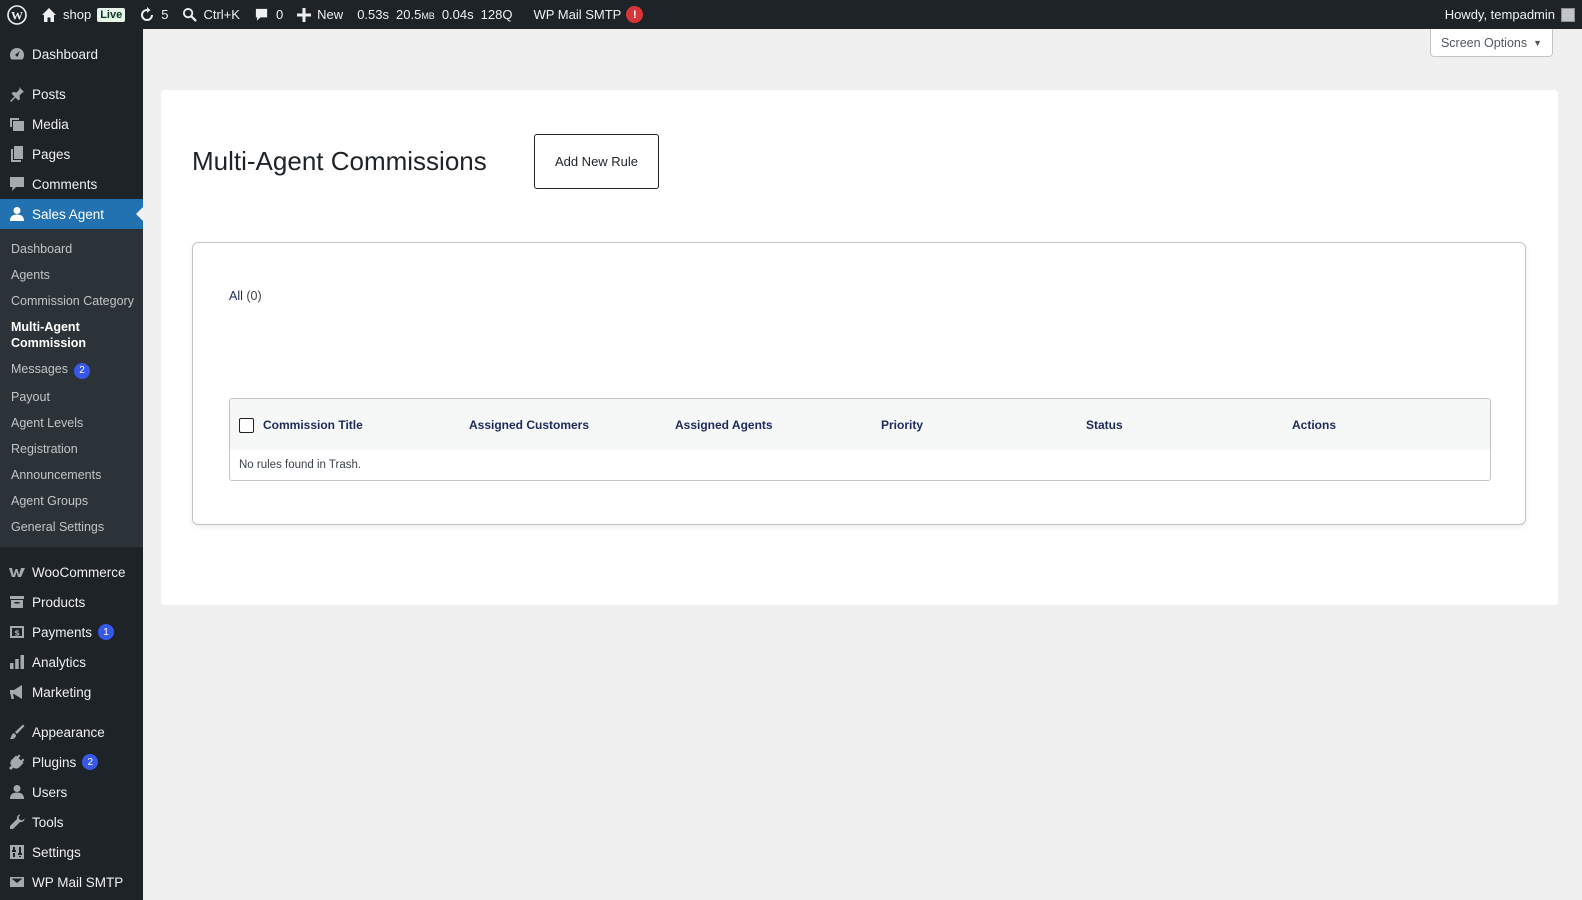 The height and width of the screenshot is (900, 1582). I want to click on search-icon, so click(190, 14).